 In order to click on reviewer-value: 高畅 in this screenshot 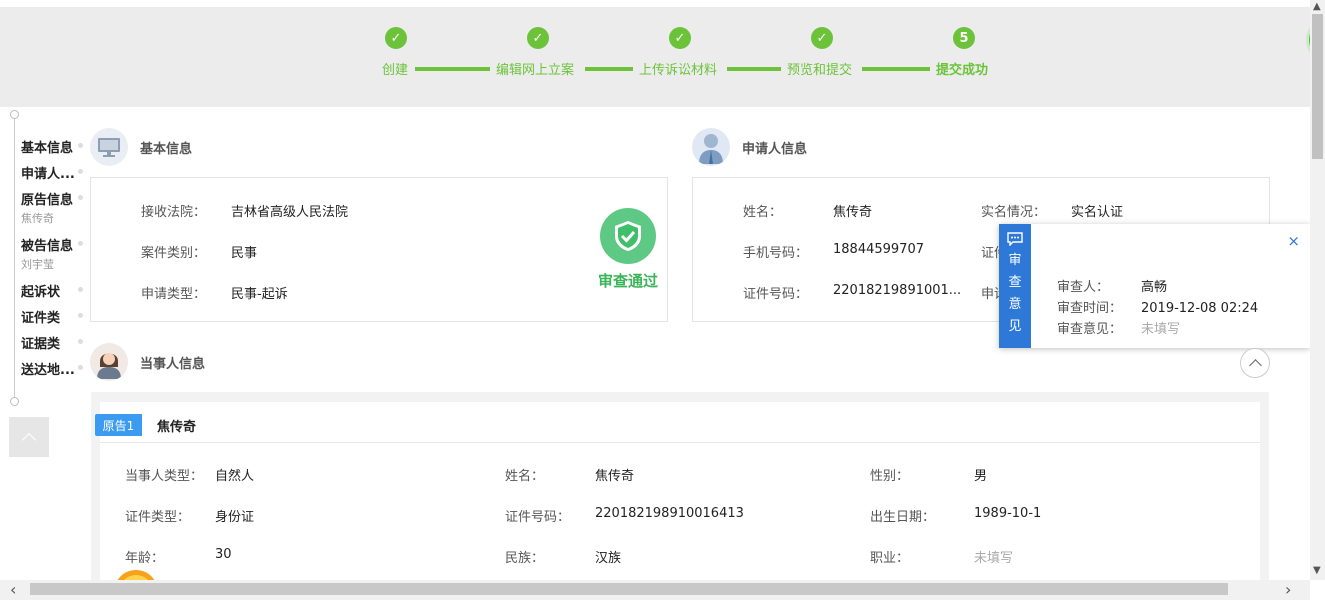, I will do `click(1154, 287)`.